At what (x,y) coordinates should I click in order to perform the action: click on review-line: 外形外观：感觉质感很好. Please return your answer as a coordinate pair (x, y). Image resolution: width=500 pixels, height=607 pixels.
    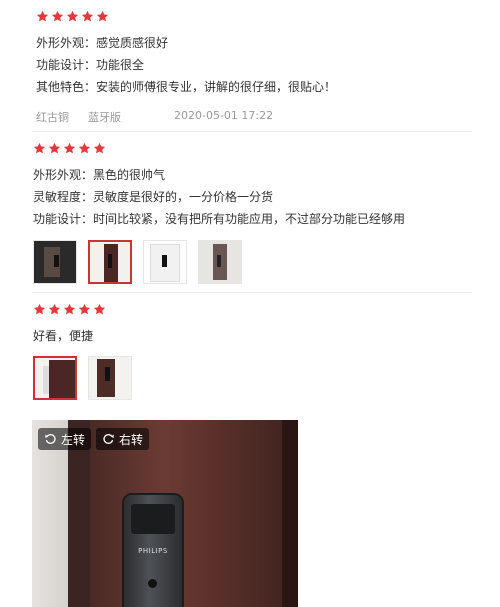
    Looking at the image, I should click on (102, 43).